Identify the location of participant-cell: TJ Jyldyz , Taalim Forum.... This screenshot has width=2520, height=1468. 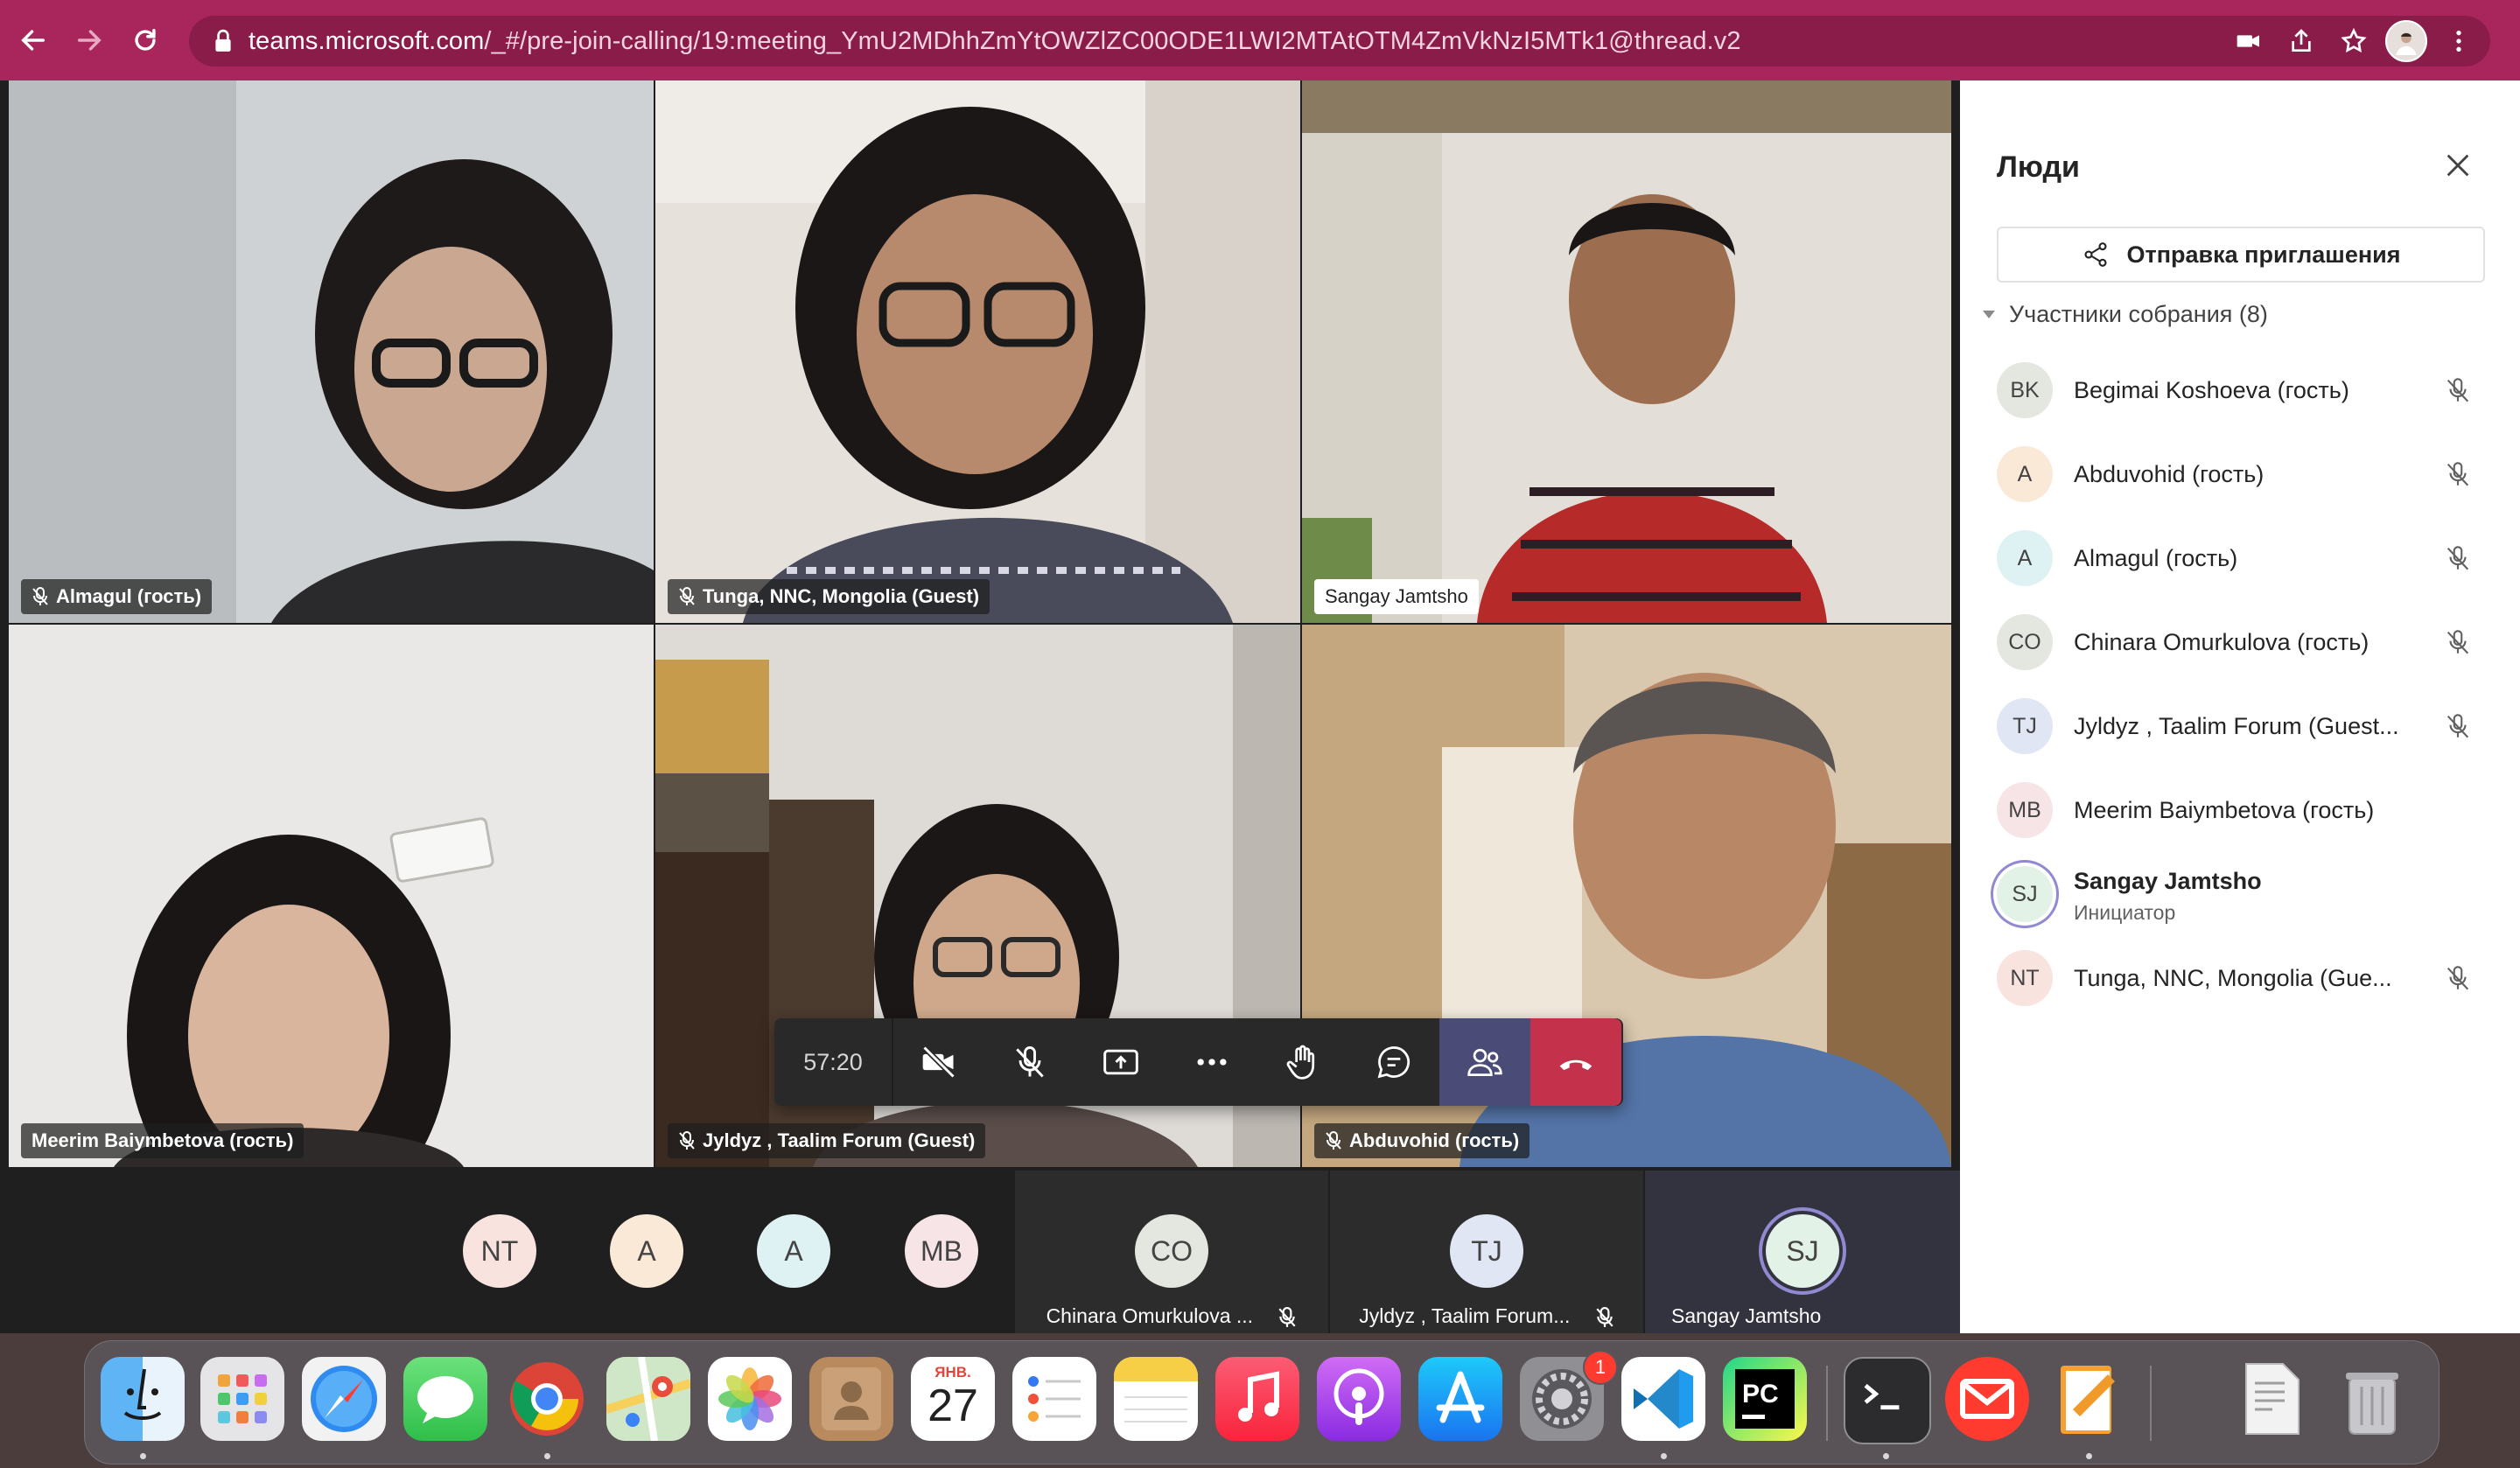
(1486, 1252).